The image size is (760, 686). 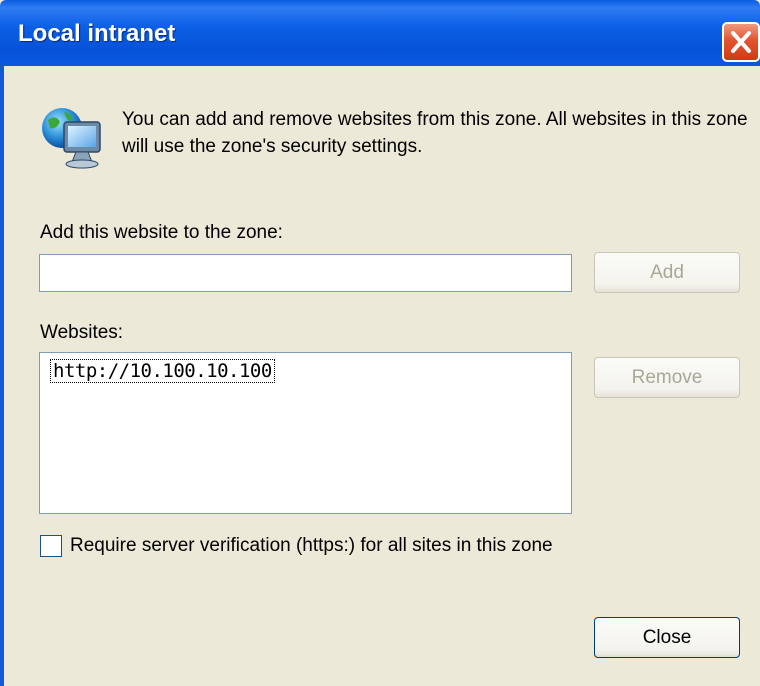 I want to click on websites-label: Websites:, so click(x=82, y=332).